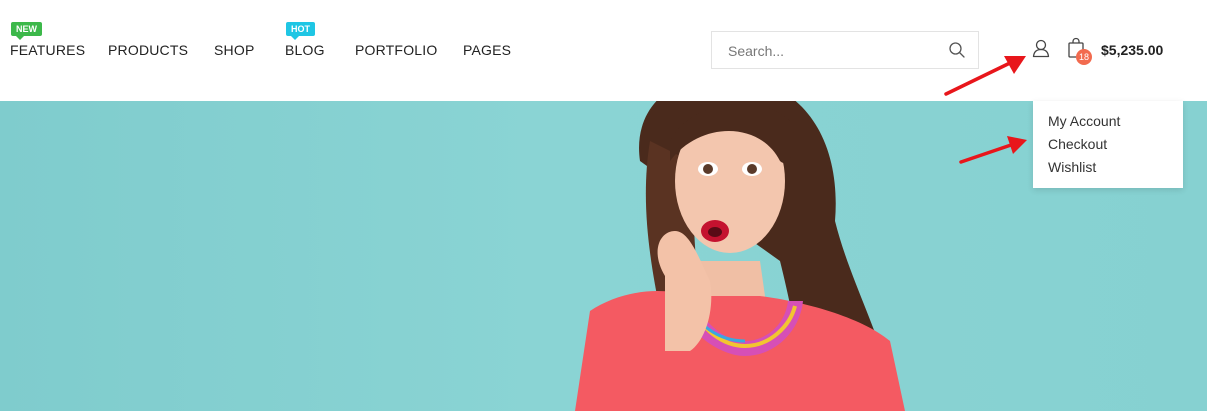  What do you see at coordinates (1132, 50) in the screenshot?
I see `cart-total: $5,235.00` at bounding box center [1132, 50].